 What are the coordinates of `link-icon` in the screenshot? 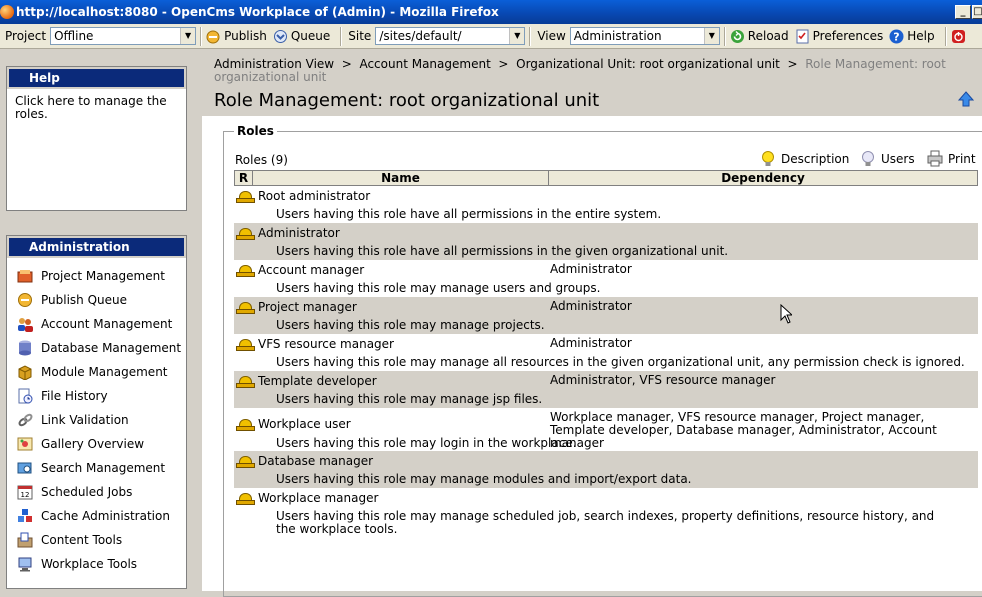 It's located at (25, 420).